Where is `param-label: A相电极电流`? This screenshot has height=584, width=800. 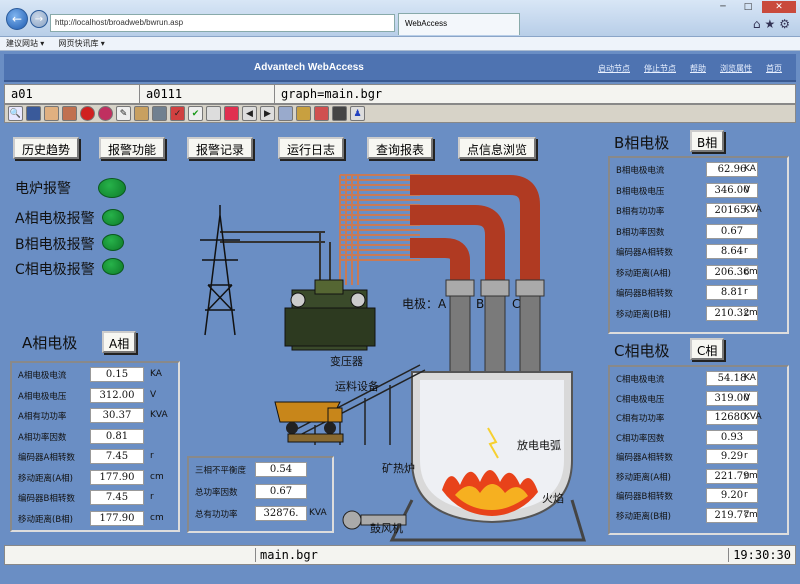 param-label: A相电极电流 is located at coordinates (42, 376).